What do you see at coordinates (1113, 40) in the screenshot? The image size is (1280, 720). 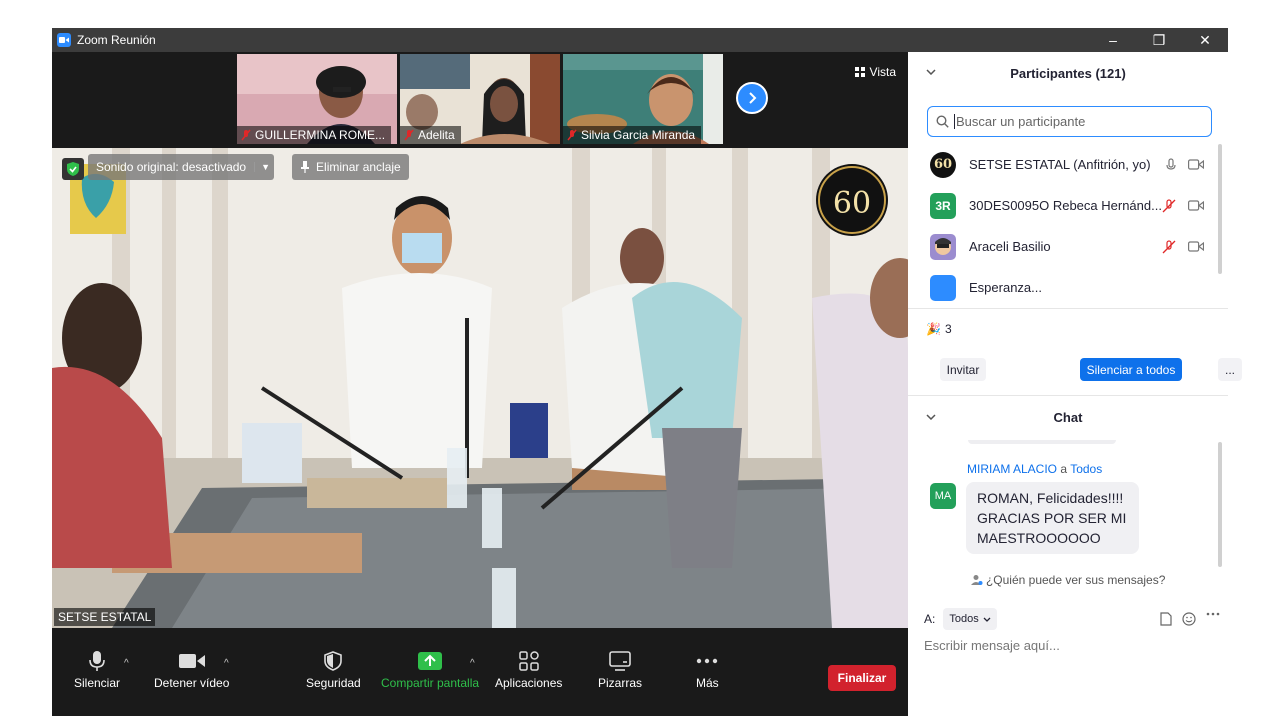 I see `minimize-button: –` at bounding box center [1113, 40].